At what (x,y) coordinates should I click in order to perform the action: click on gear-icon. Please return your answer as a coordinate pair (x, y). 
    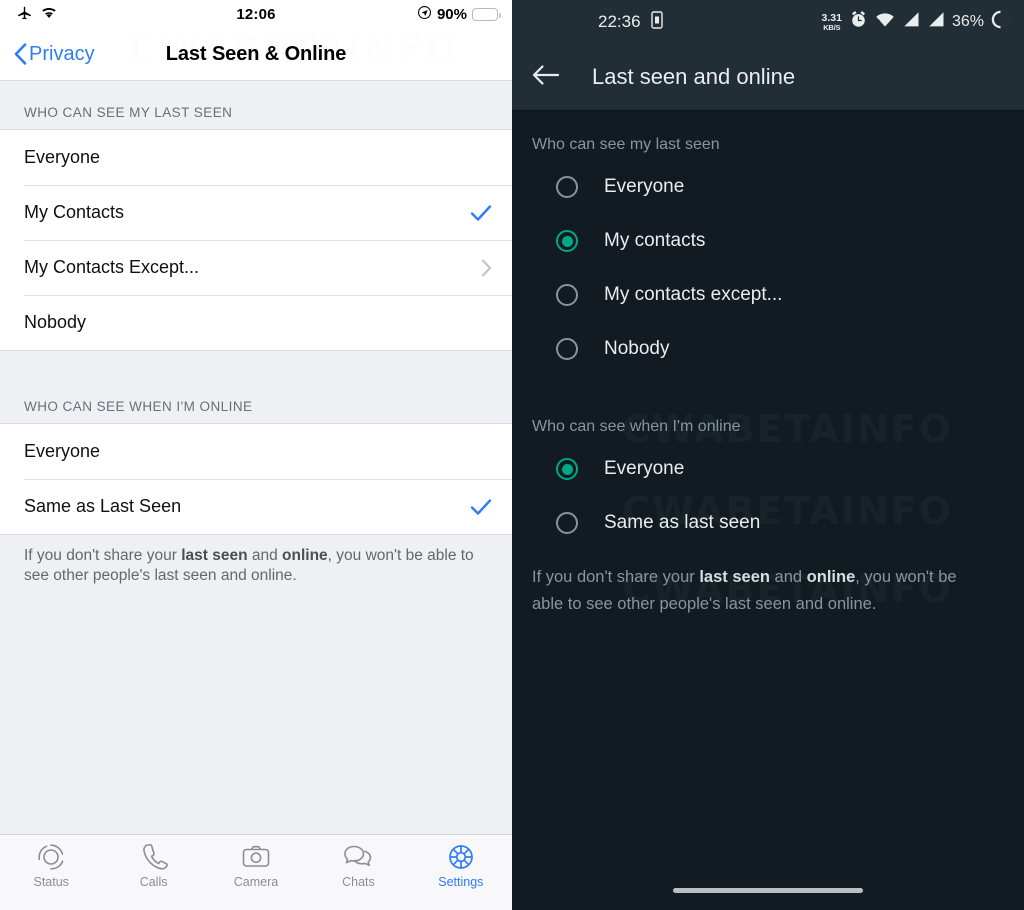
    Looking at the image, I should click on (461, 857).